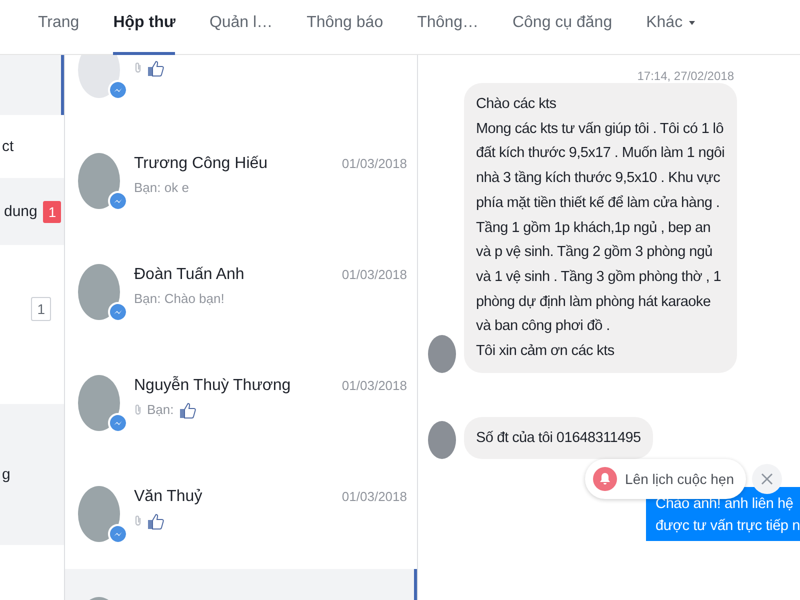  I want to click on sidebar-item, so click(32, 85).